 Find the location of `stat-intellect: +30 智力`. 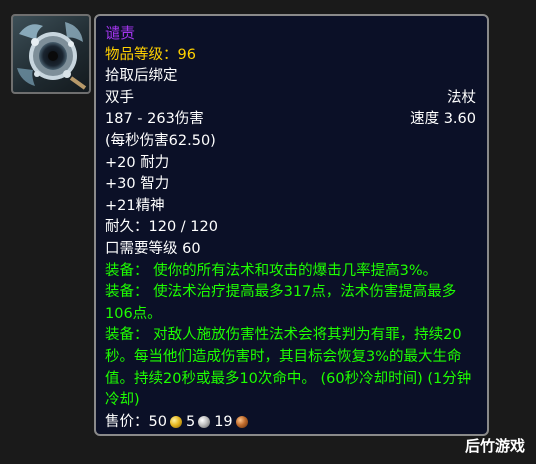

stat-intellect: +30 智力 is located at coordinates (137, 184).